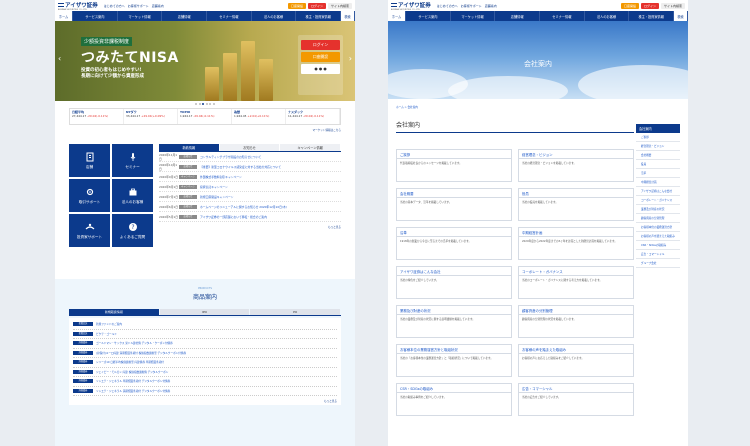  What do you see at coordinates (270, 197) in the screenshot?
I see `news-title: 新規口座開設キャンペーン` at bounding box center [270, 197].